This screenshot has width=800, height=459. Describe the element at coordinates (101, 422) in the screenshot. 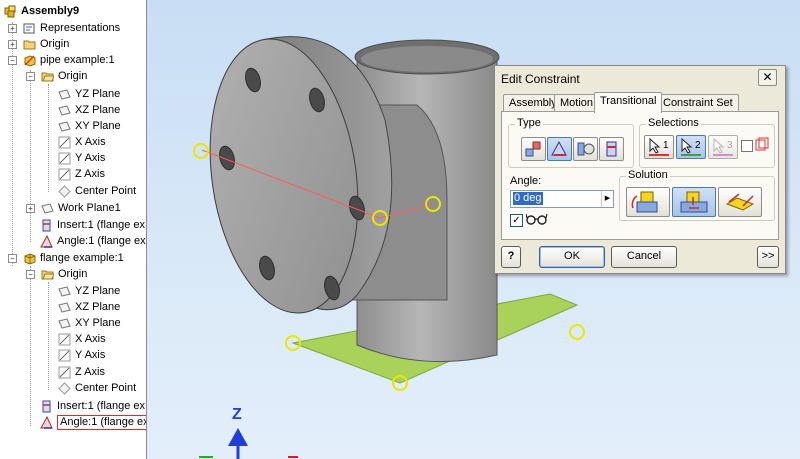

I see `tree-item-label-selected: Angle:1 (flange ex` at that location.